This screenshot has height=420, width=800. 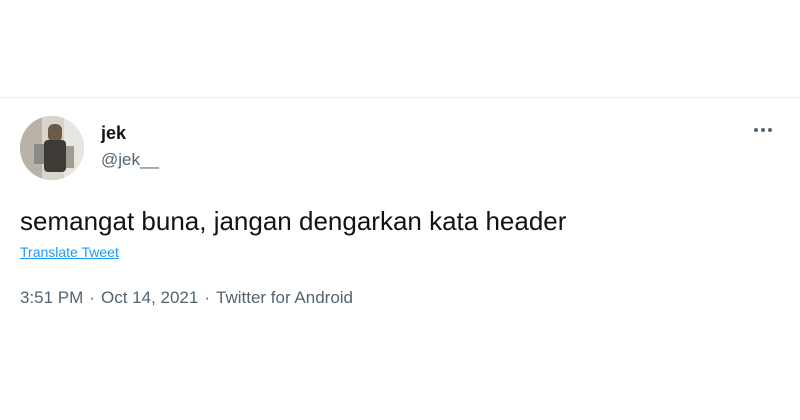 What do you see at coordinates (51, 297) in the screenshot?
I see `tweet-time: 3:51 PM` at bounding box center [51, 297].